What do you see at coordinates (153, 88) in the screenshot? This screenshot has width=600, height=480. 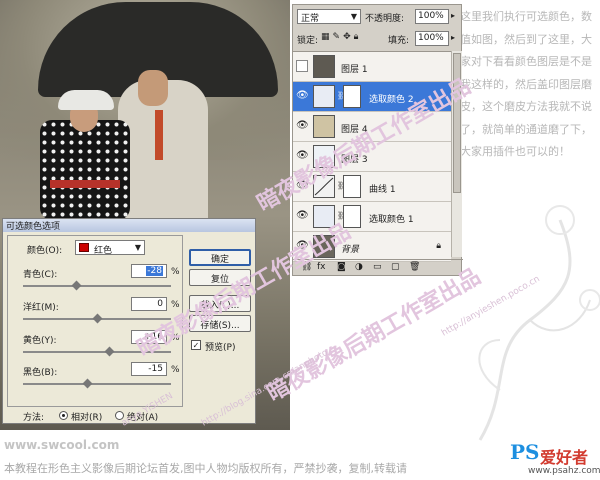 I see `photo-man-head` at bounding box center [153, 88].